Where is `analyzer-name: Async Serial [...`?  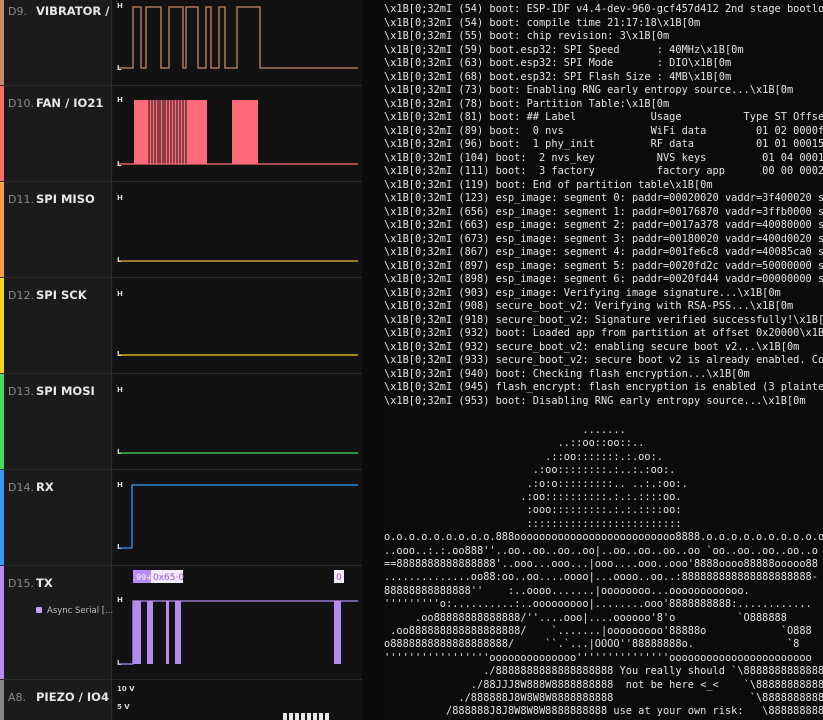
analyzer-name: Async Serial [... is located at coordinates (80, 611).